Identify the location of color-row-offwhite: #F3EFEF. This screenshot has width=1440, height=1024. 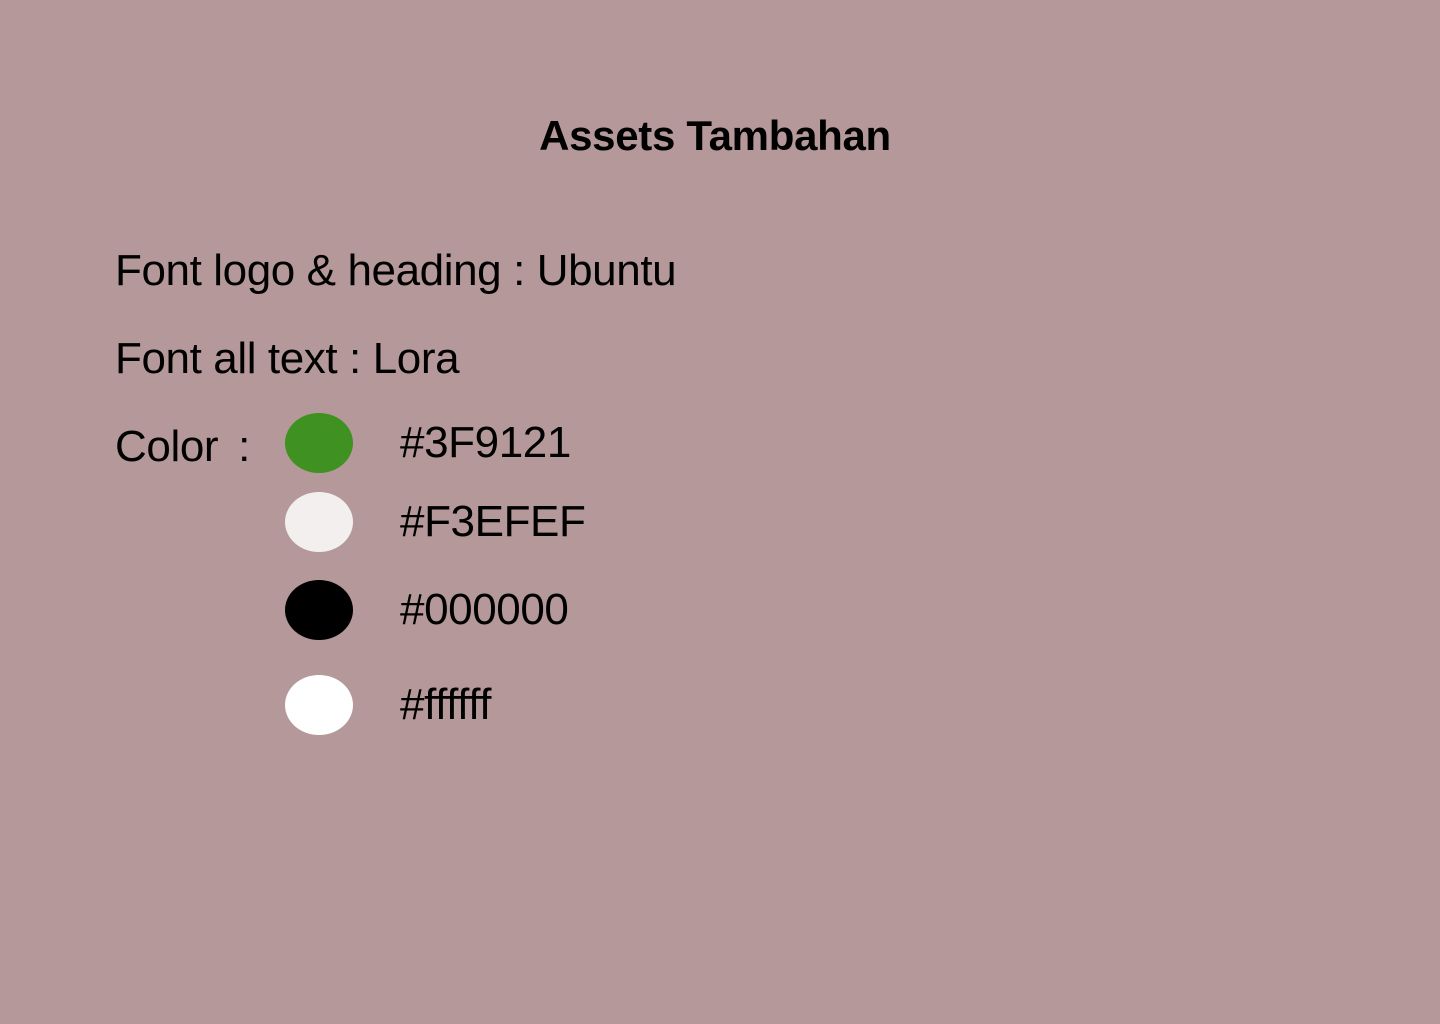
(495, 522).